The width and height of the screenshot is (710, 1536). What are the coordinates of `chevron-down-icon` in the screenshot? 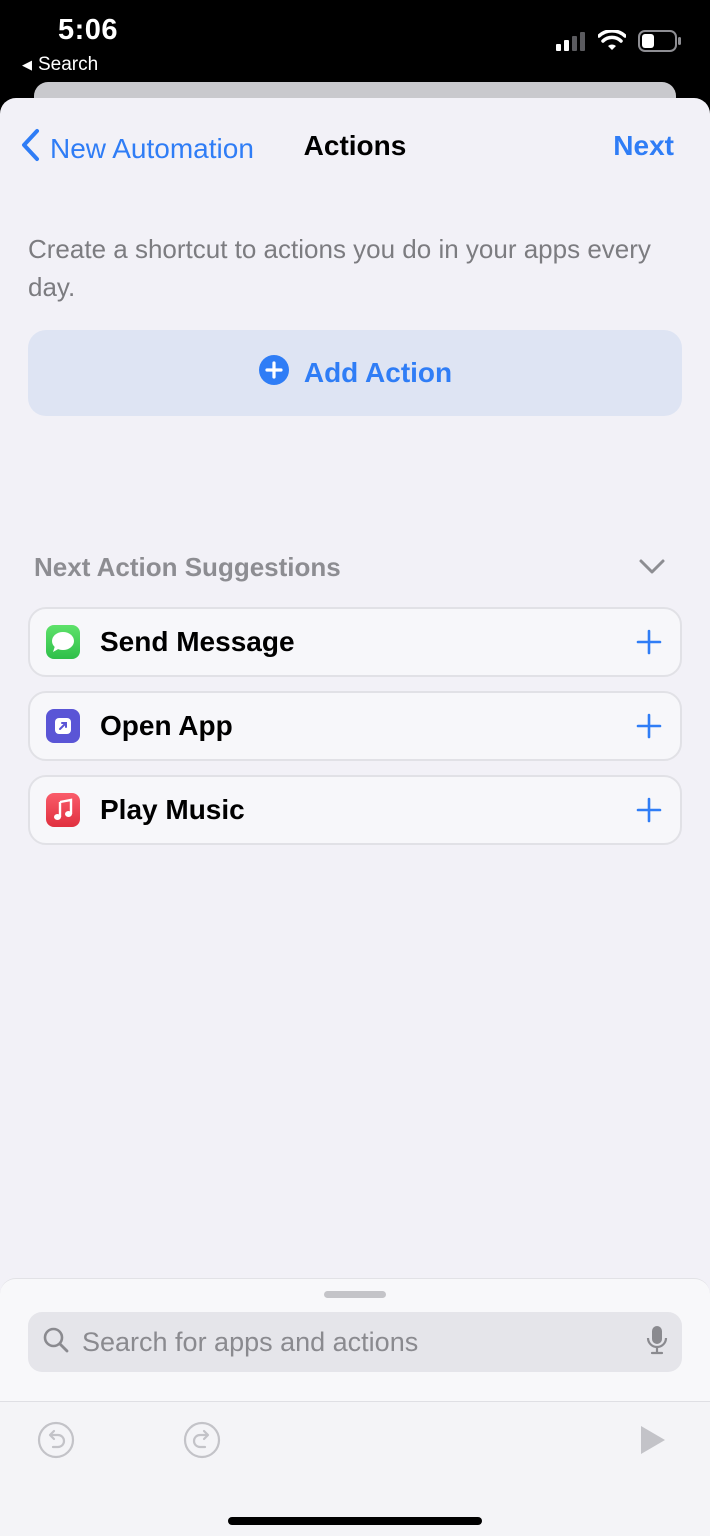 It's located at (652, 569).